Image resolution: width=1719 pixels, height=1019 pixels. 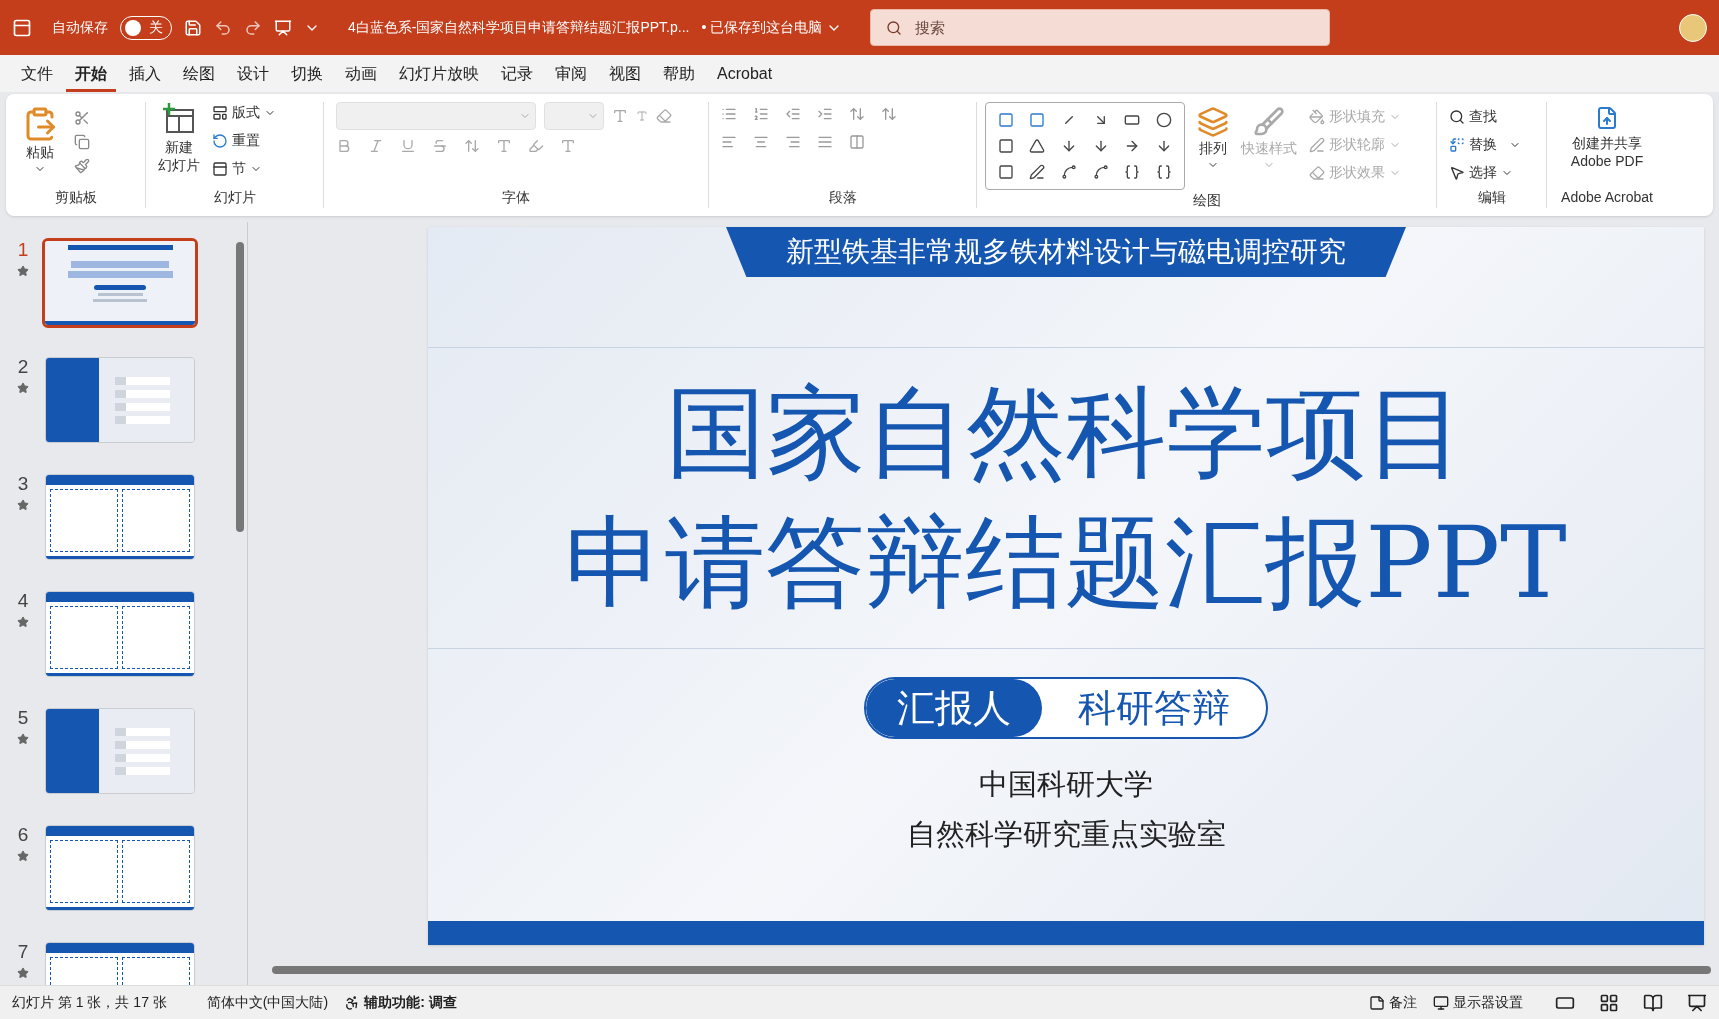 What do you see at coordinates (1441, 1002) in the screenshot?
I see `monitor-icon` at bounding box center [1441, 1002].